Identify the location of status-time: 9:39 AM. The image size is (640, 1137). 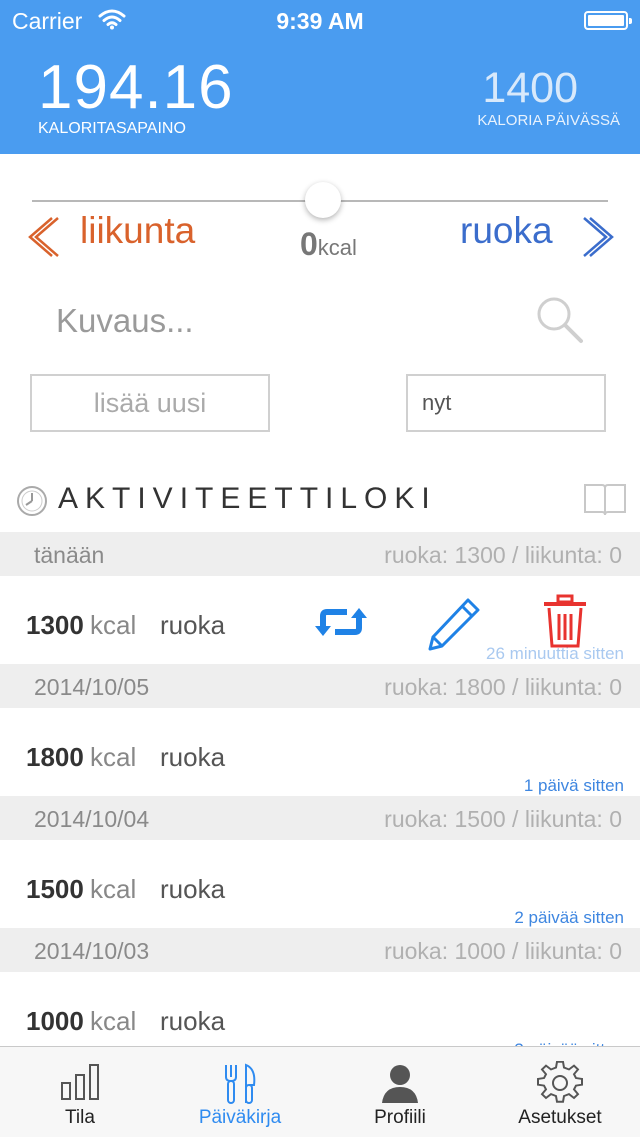
(320, 21).